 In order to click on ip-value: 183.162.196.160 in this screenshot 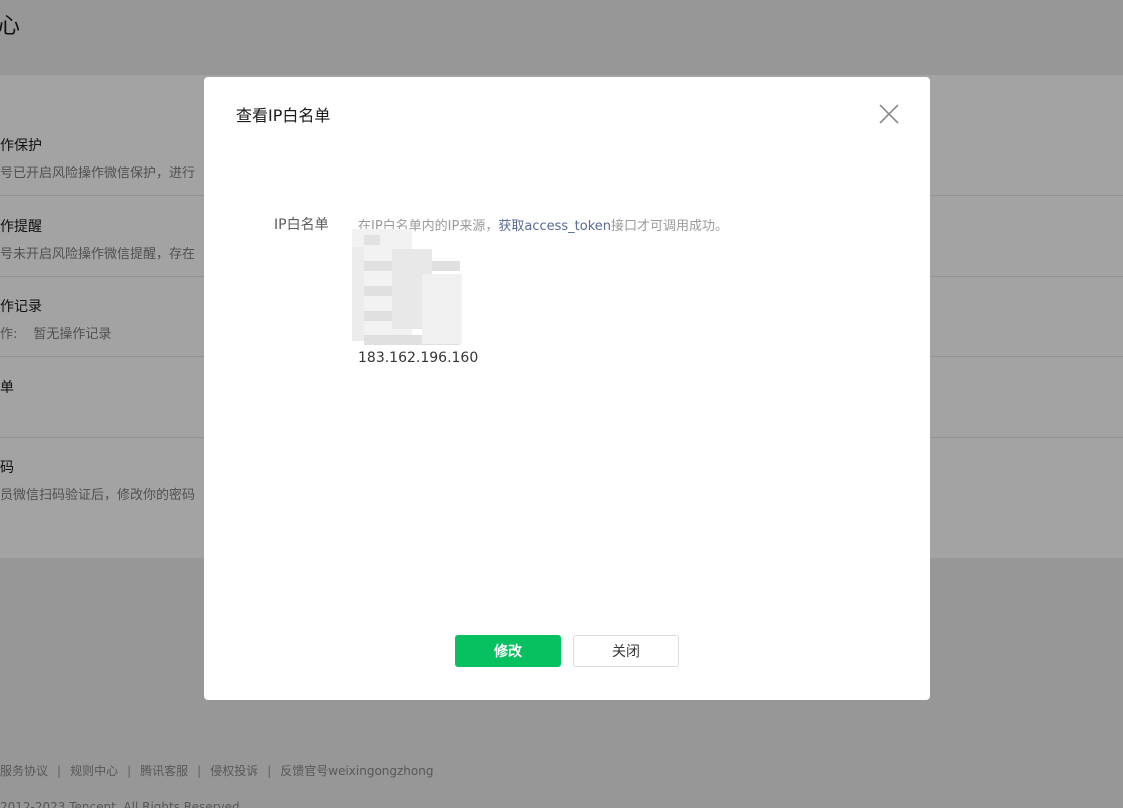, I will do `click(418, 358)`.